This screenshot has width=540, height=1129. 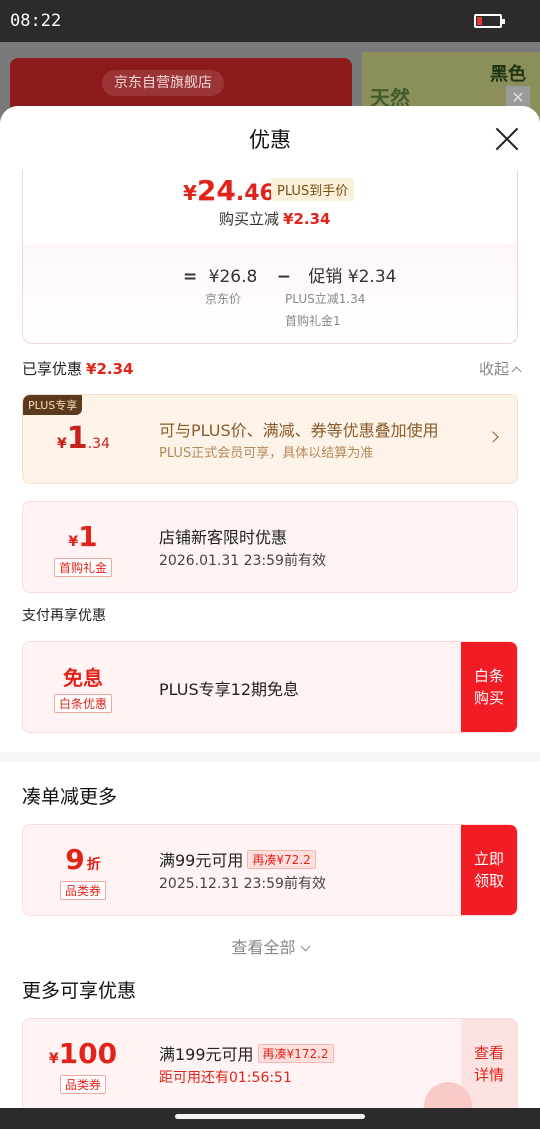 I want to click on coupon100-label: 品类券, so click(x=83, y=1084).